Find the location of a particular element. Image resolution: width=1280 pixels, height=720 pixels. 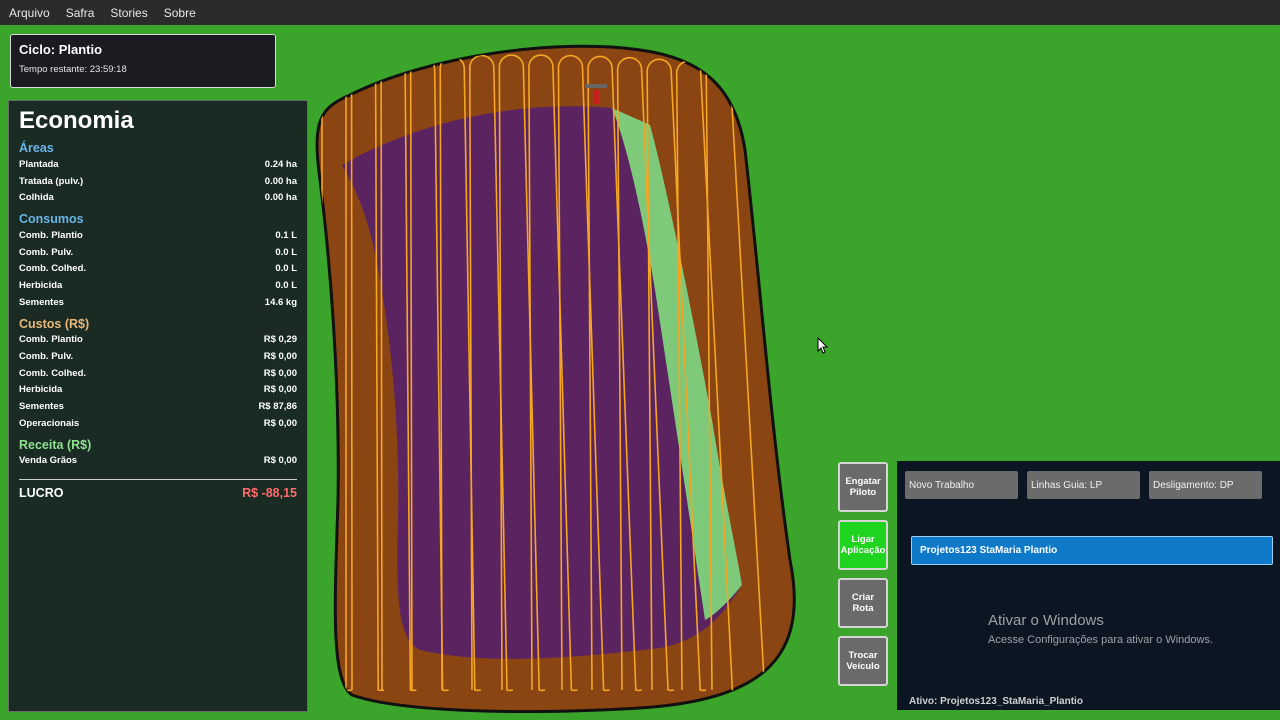

row-label: Venda Grãos is located at coordinates (48, 461).